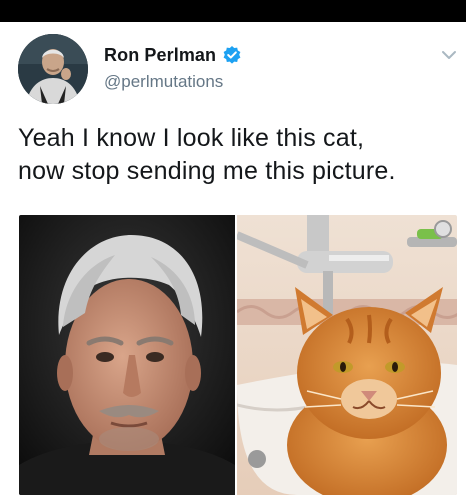 This screenshot has width=466, height=500. I want to click on display-name-row: Ron Perlman, so click(173, 55).